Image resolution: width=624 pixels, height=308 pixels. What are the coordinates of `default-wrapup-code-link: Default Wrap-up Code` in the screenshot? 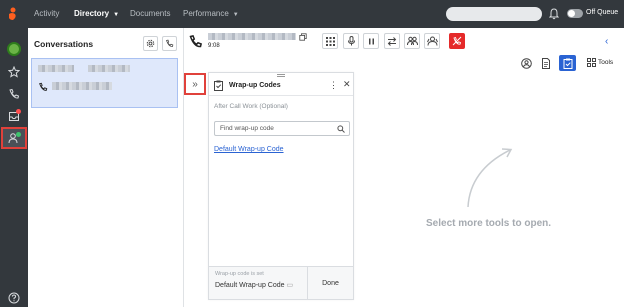 It's located at (249, 149).